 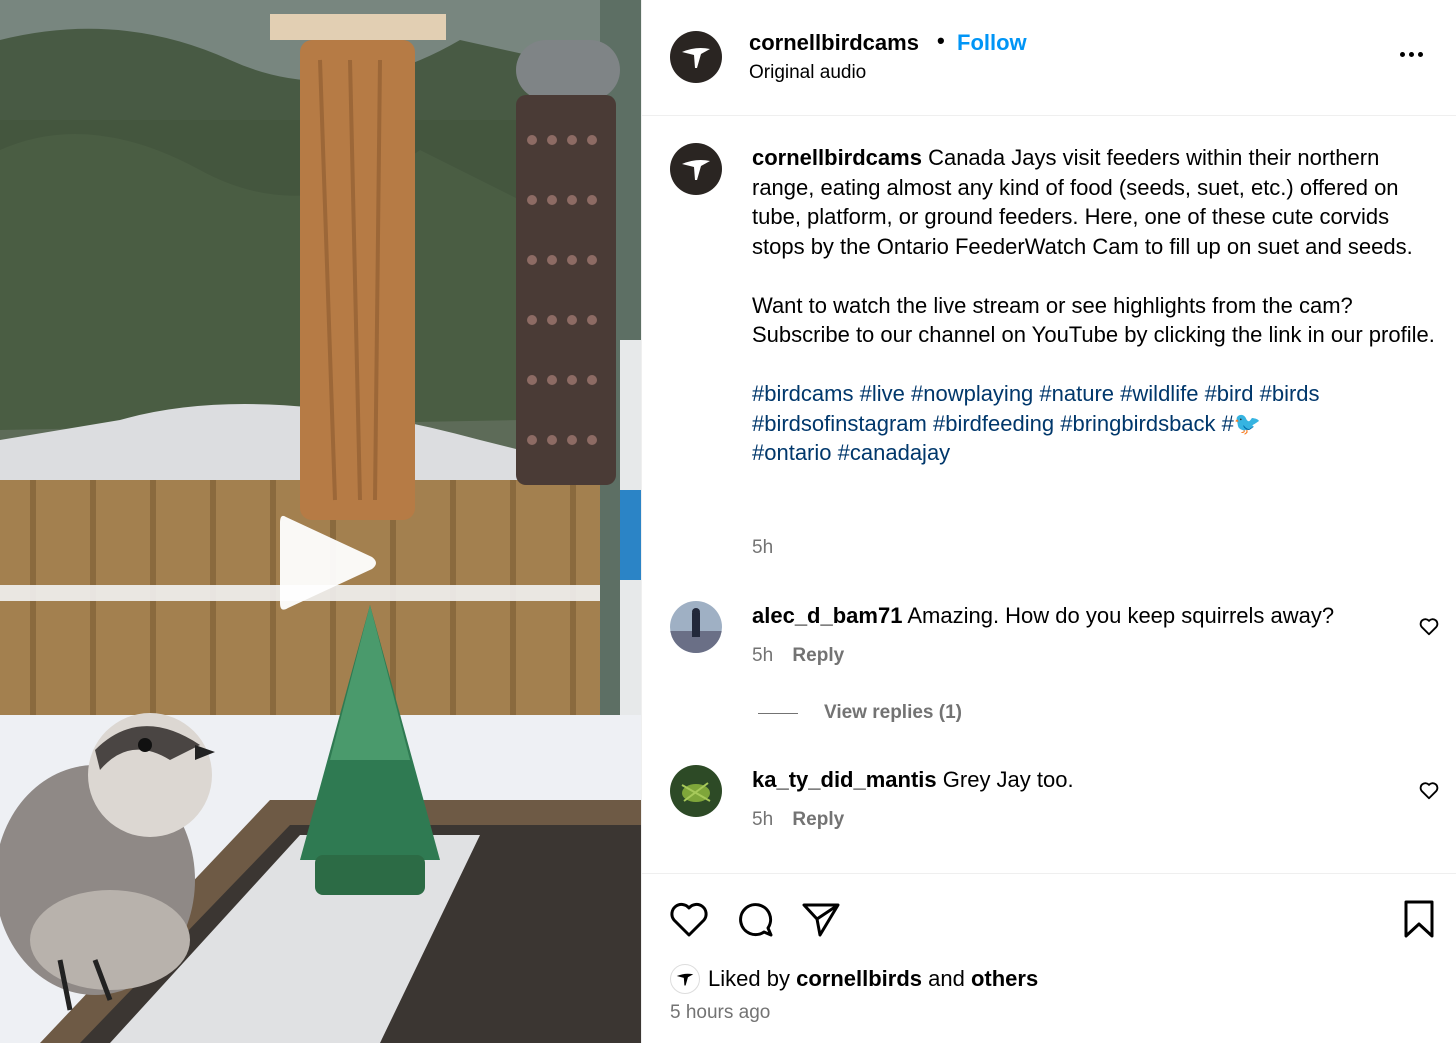 What do you see at coordinates (755, 919) in the screenshot?
I see `comment-bubble-icon` at bounding box center [755, 919].